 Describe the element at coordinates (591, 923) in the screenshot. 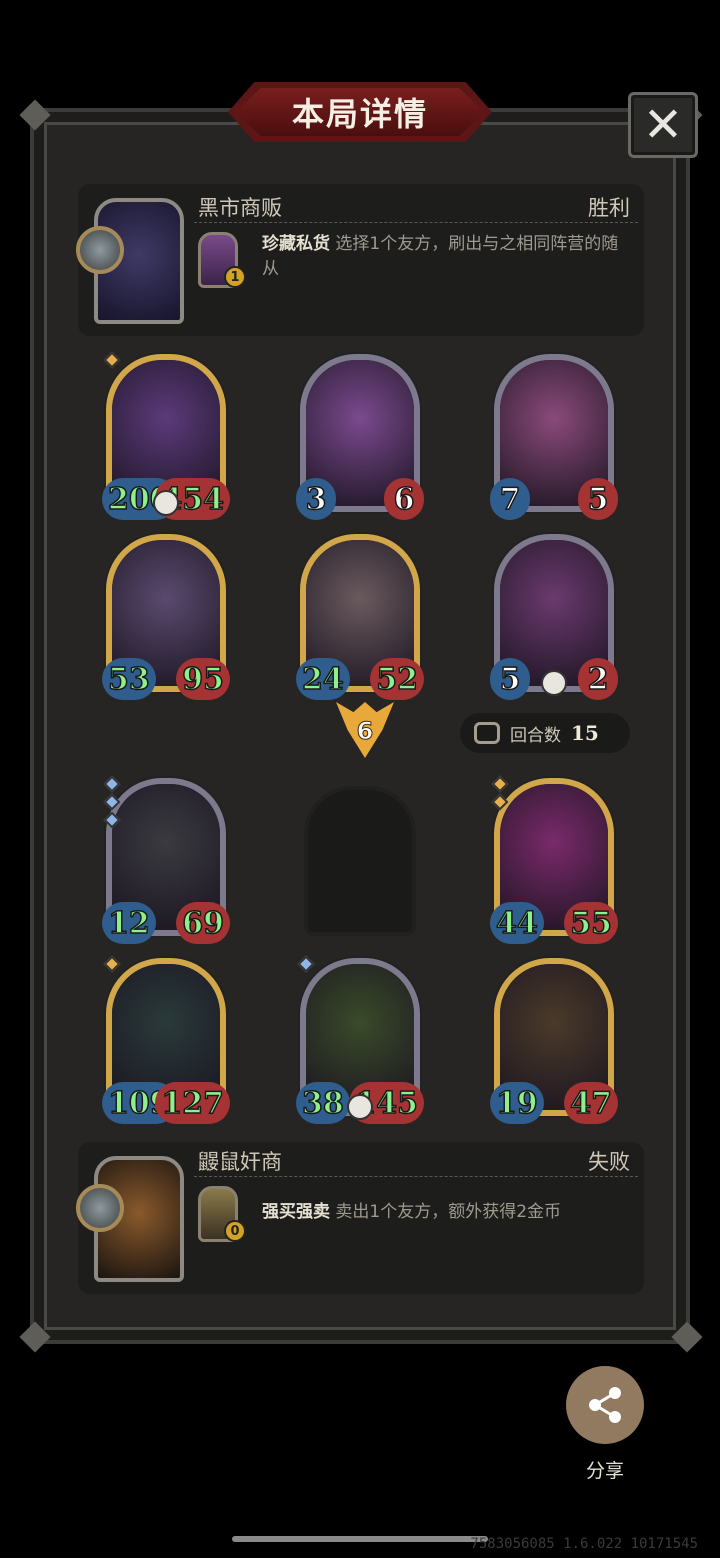

I see `minion-health: 55` at that location.